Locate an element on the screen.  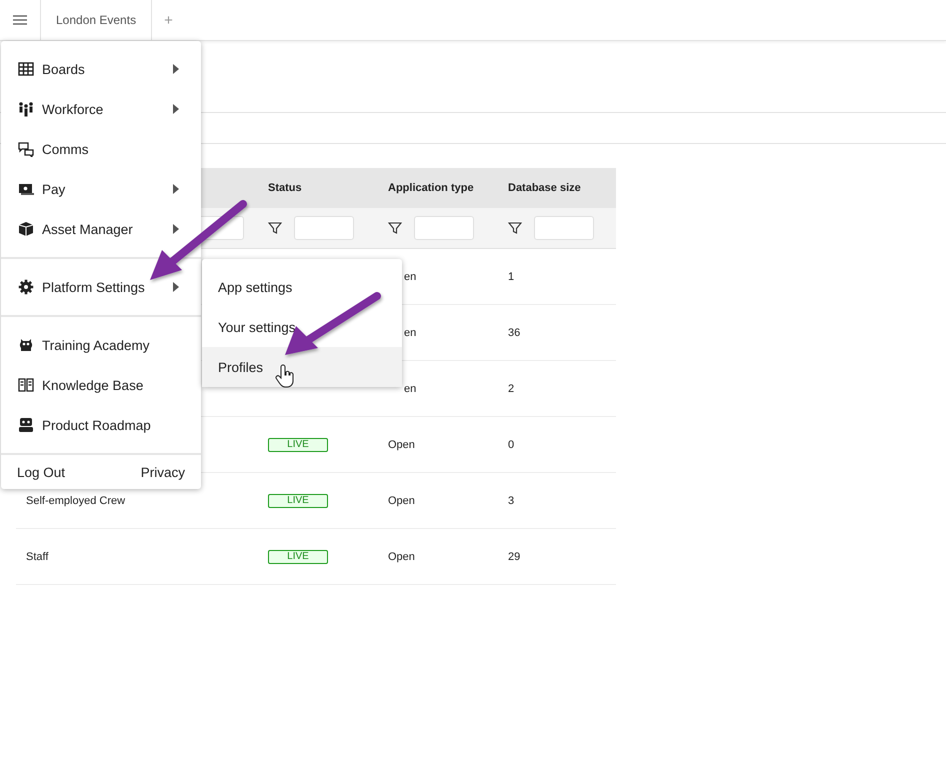
table-cell: 36 is located at coordinates (514, 332).